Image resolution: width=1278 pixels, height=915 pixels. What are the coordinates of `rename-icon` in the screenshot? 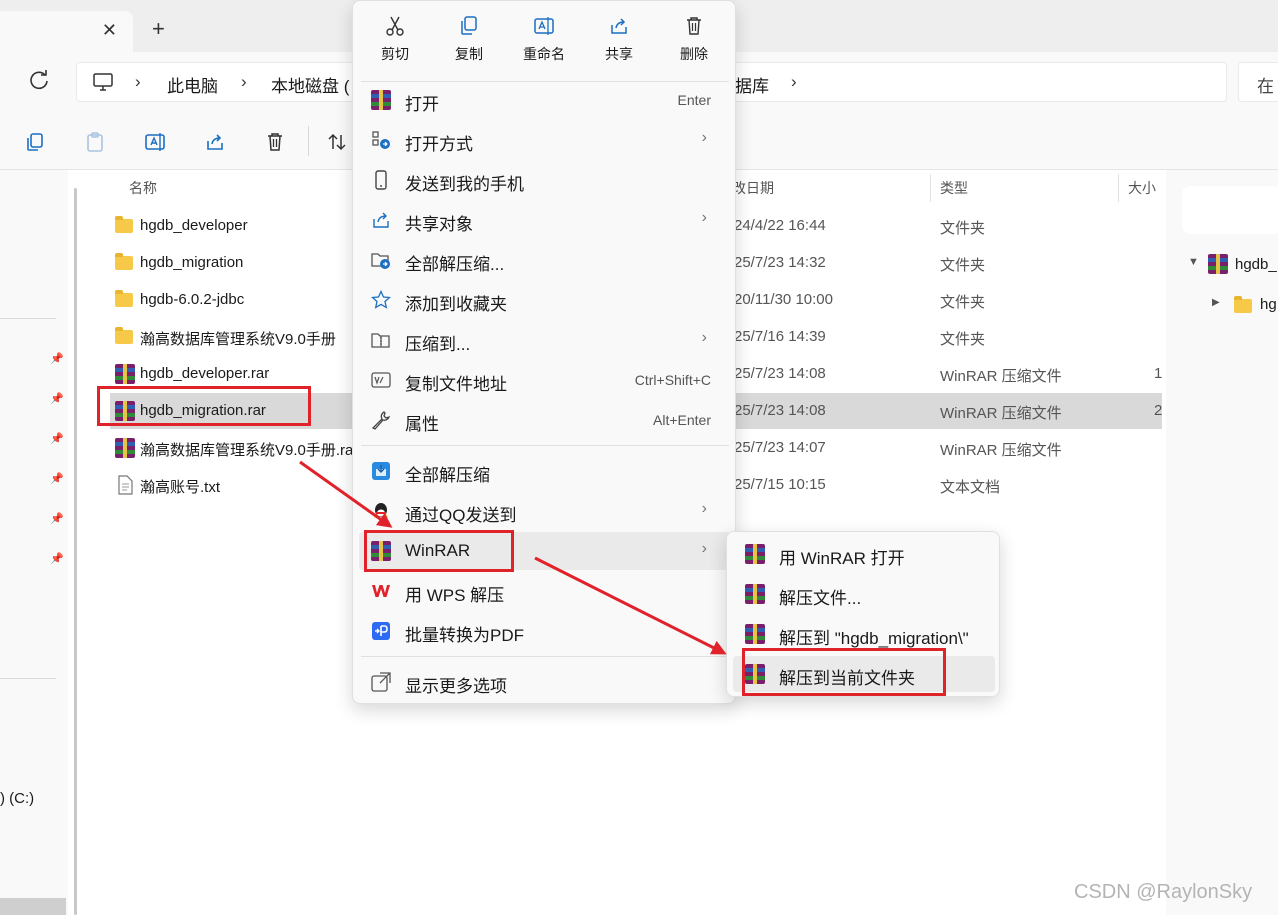 It's located at (155, 142).